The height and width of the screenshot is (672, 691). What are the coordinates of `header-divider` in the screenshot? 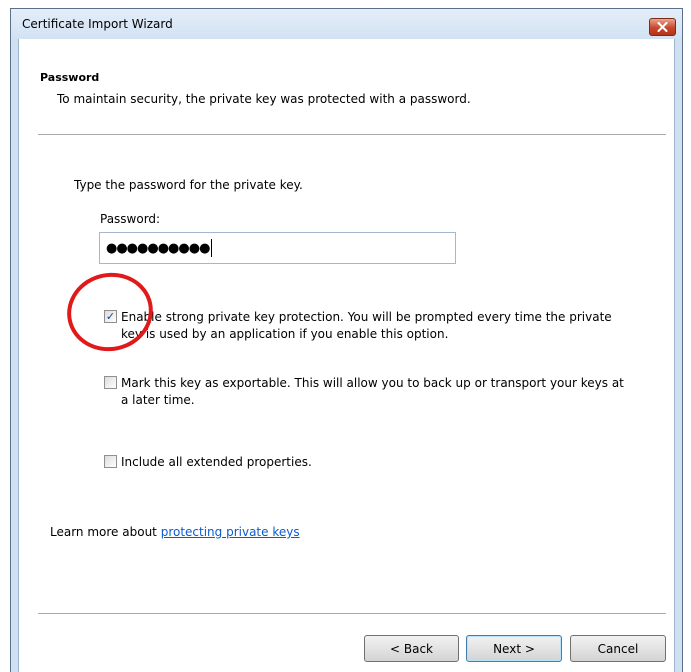 It's located at (352, 134).